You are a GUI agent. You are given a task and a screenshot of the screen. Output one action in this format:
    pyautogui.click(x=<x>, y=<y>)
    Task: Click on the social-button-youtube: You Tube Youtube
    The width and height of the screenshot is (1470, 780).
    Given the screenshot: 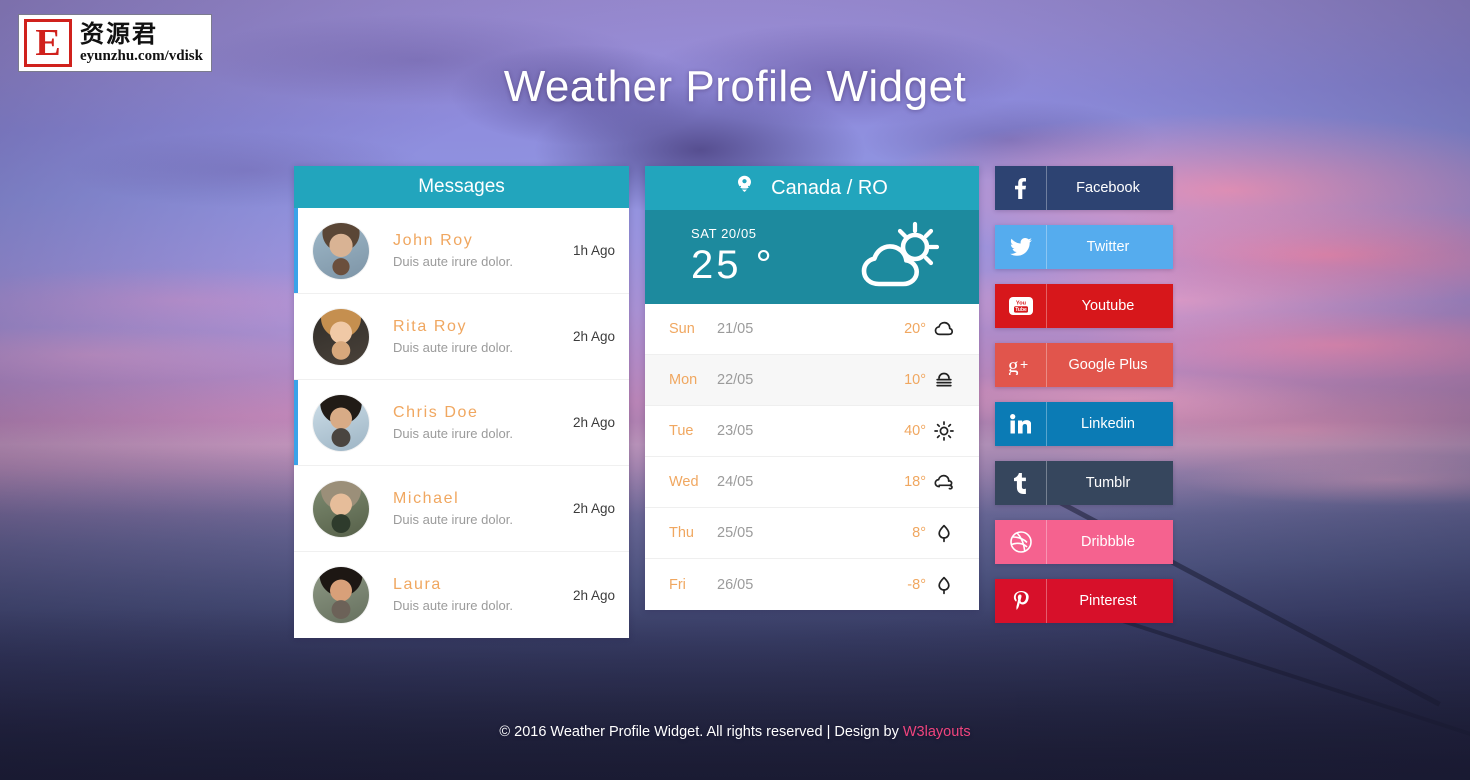 What is the action you would take?
    pyautogui.click(x=1084, y=306)
    